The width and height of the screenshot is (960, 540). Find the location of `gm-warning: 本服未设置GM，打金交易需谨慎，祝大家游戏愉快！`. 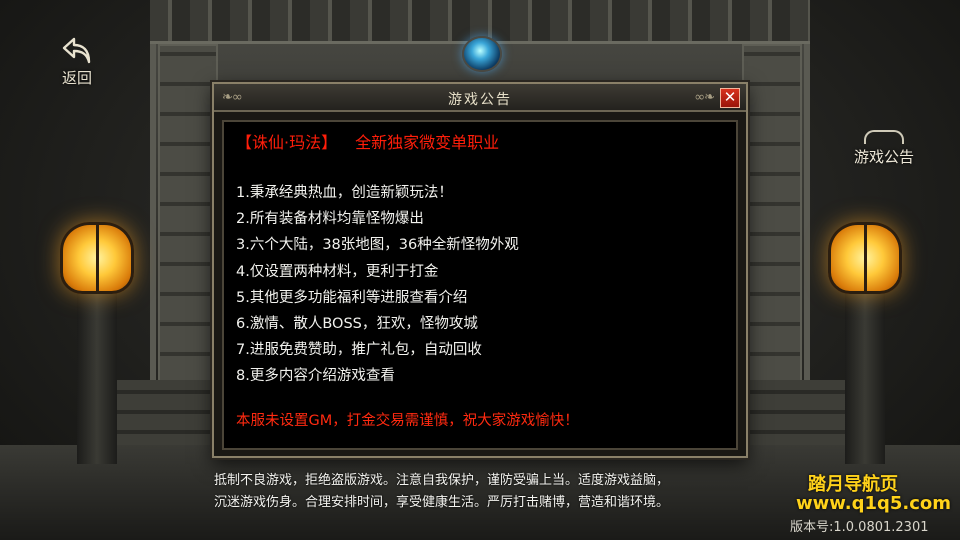

gm-warning: 本服未设置GM，打金交易需谨慎，祝大家游戏愉快！ is located at coordinates (407, 420).